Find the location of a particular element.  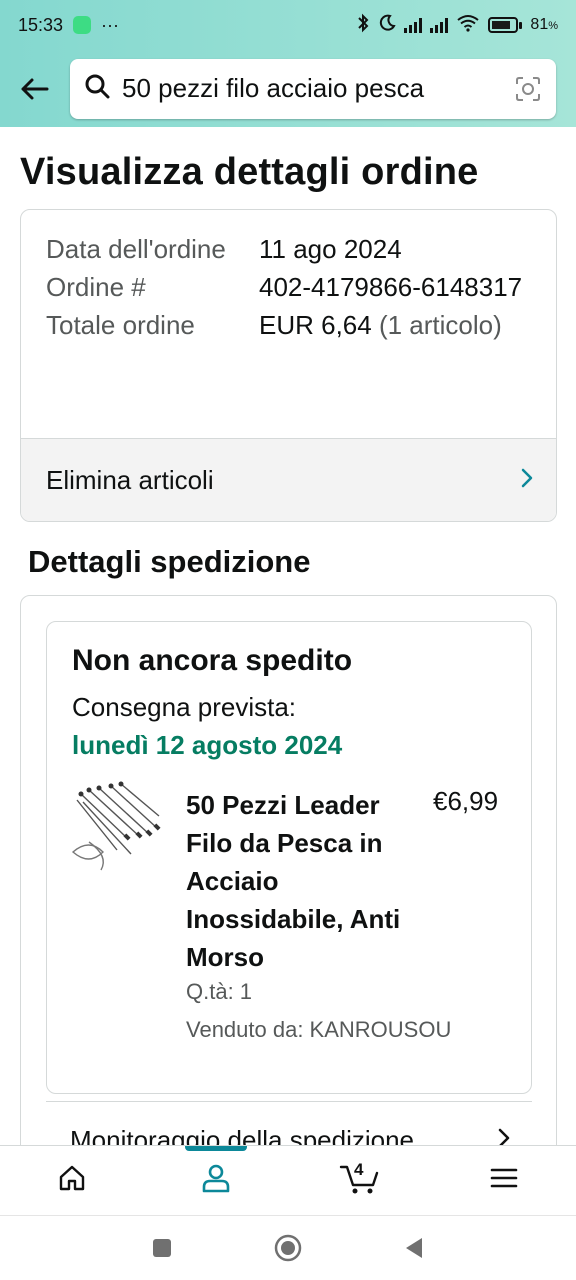

order-number-row: Ordine # 402-4179866-6148317 is located at coordinates (296, 287).